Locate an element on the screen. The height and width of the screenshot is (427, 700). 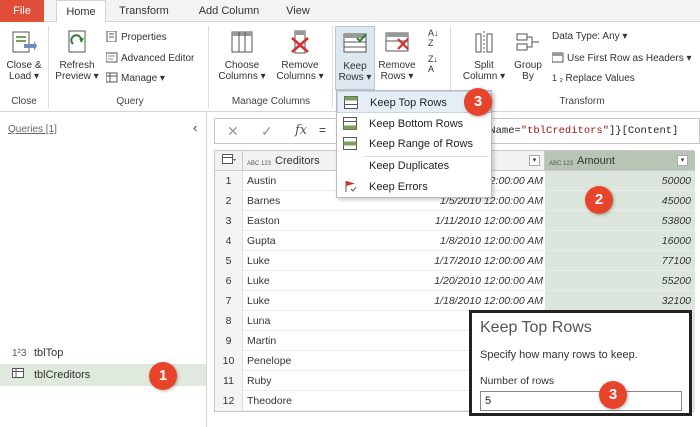
tab-view: View is located at coordinates (298, 11).